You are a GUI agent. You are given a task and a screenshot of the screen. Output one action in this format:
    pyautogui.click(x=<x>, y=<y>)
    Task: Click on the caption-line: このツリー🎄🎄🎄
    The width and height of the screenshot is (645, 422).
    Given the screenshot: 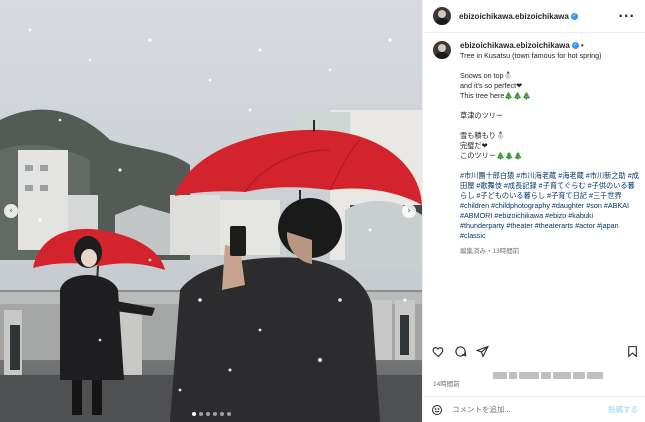 What is the action you would take?
    pyautogui.click(x=491, y=155)
    